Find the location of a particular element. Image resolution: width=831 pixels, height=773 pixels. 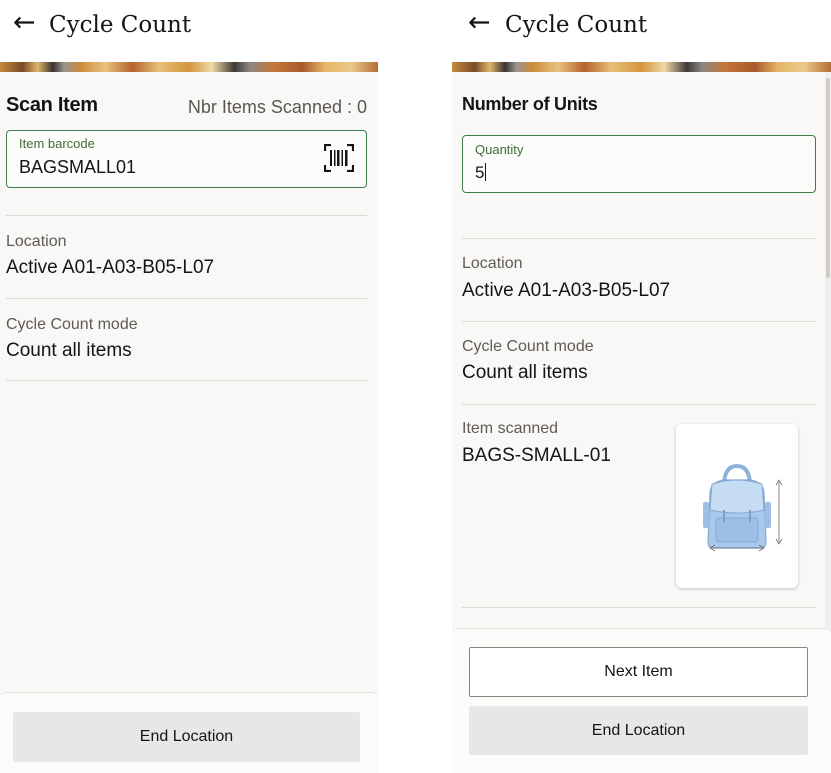

item-scanned-value: BAGS-SMALL-01 is located at coordinates (536, 455).